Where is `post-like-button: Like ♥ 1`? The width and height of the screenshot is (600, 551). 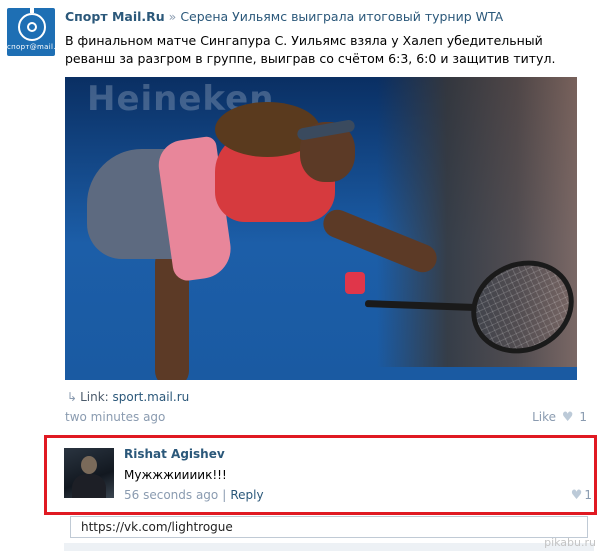 post-like-button: Like ♥ 1 is located at coordinates (559, 417).